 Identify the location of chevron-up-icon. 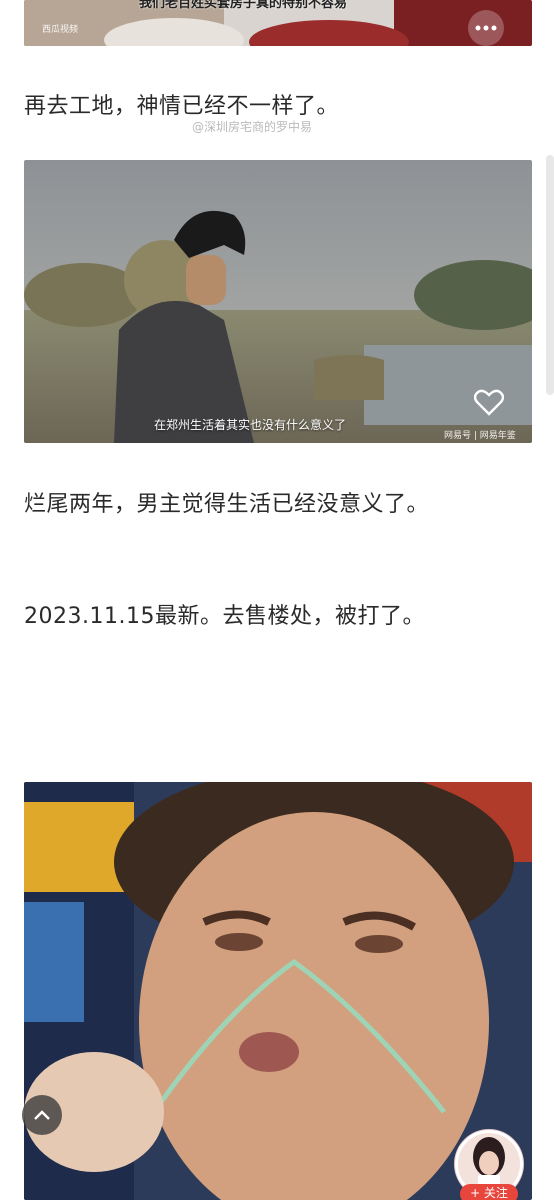
(42, 1115).